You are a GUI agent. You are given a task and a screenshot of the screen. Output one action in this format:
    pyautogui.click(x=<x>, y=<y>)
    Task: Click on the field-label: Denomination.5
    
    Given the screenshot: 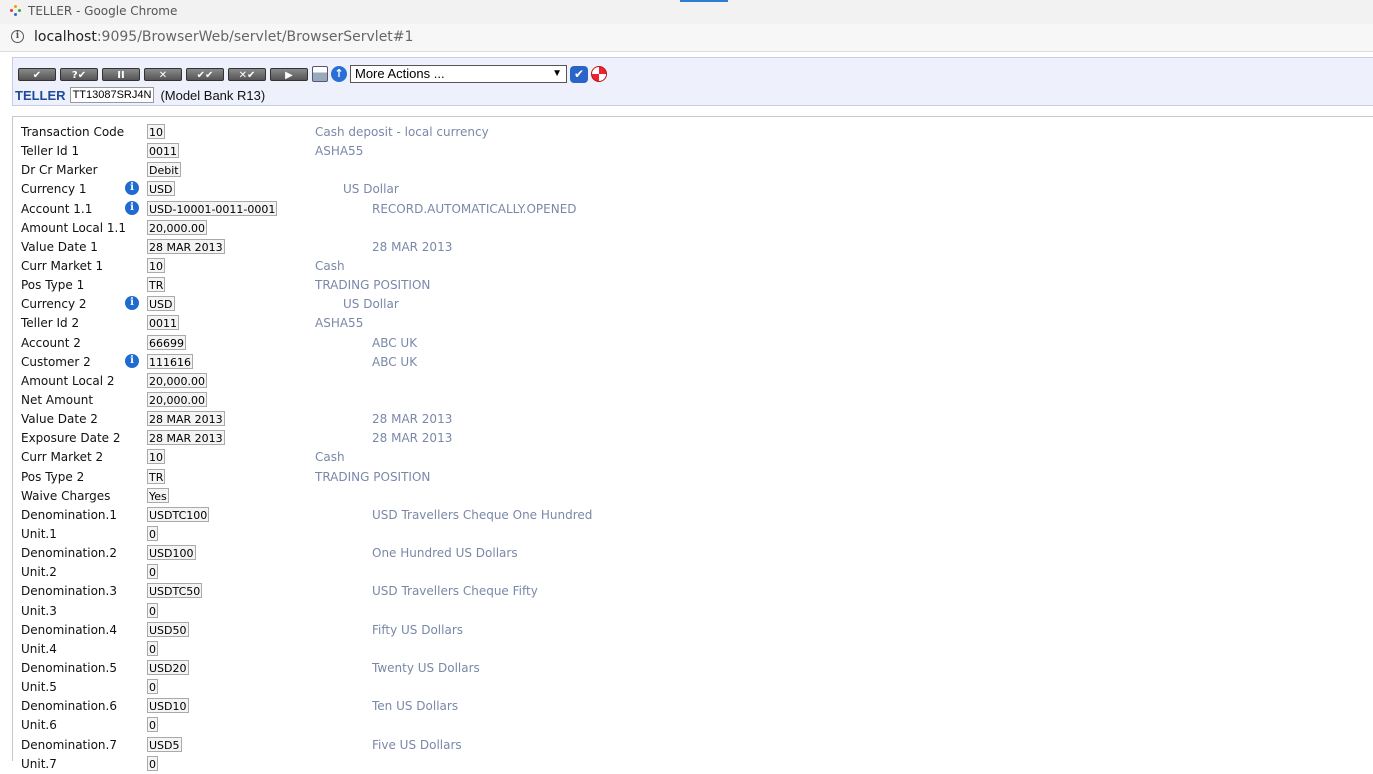 What is the action you would take?
    pyautogui.click(x=69, y=667)
    